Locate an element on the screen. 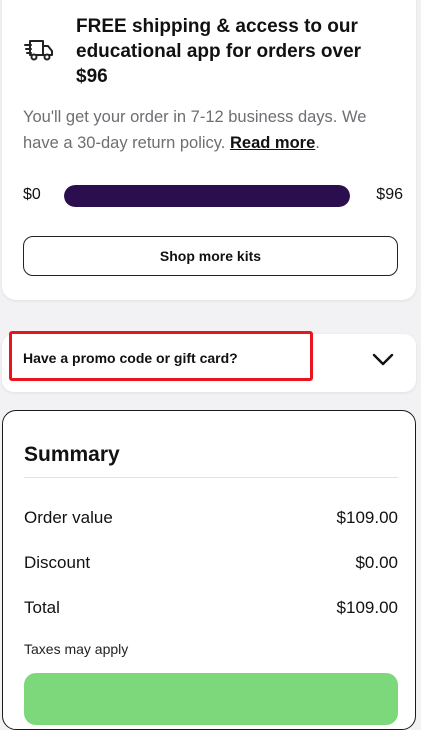  discount-label: Discount is located at coordinates (57, 562).